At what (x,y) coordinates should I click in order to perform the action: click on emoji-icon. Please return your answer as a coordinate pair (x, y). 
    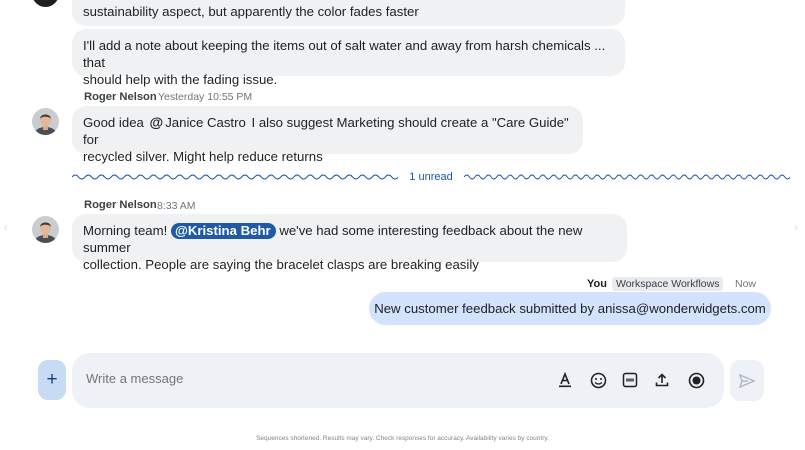
    Looking at the image, I should click on (598, 380).